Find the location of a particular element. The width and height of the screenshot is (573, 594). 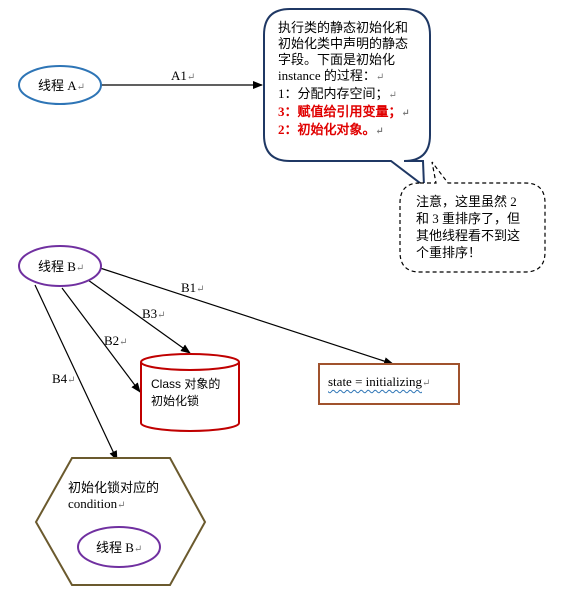

class-lock-line: Class 对象的 is located at coordinates (186, 384).